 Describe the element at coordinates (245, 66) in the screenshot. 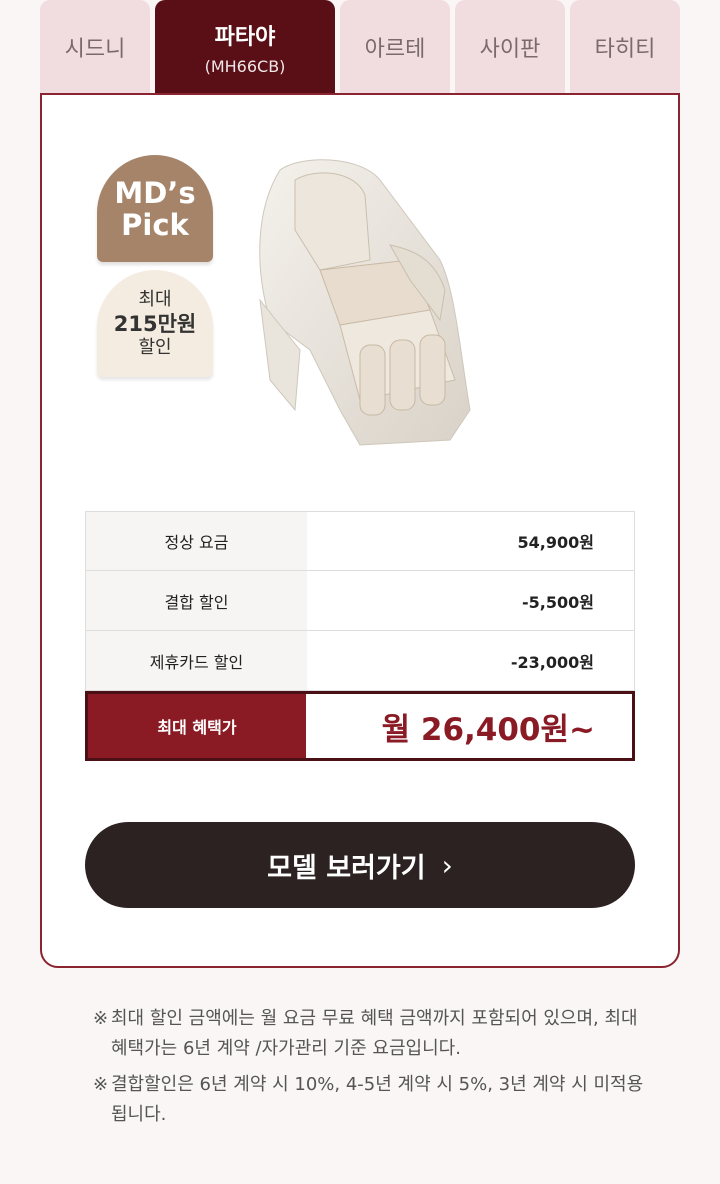

I see `tab-model: (MH66CB)` at that location.